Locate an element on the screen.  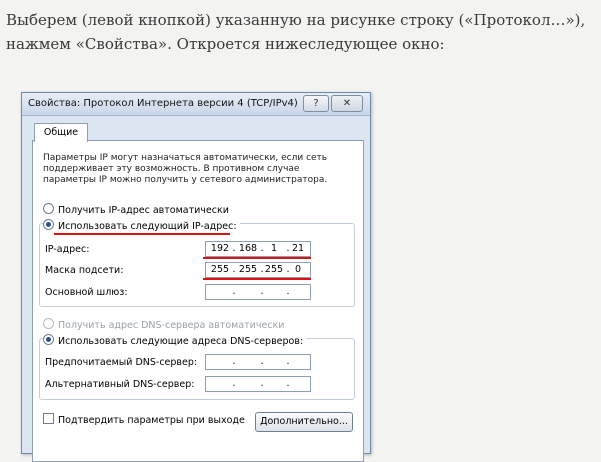
tab-general: Общие is located at coordinates (61, 132).